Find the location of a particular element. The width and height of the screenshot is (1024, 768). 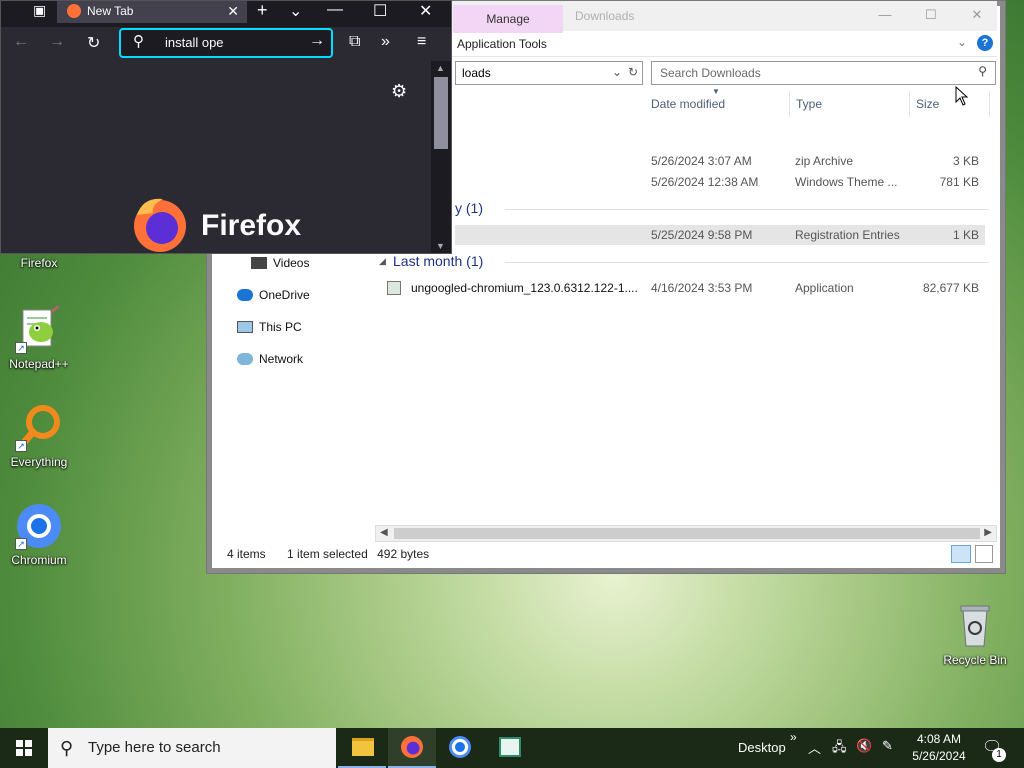

chevron-down-icon: ⌄ is located at coordinates (617, 72).